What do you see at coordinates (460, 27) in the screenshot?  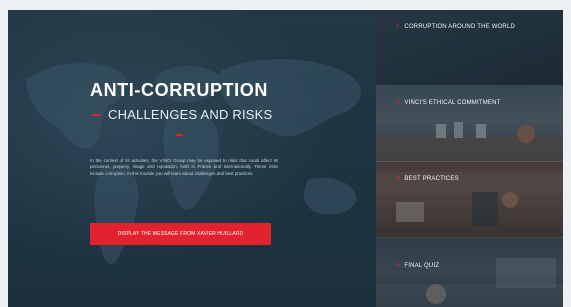 I see `menu-item-label: CORRUPTION AROUND THE WORLD` at bounding box center [460, 27].